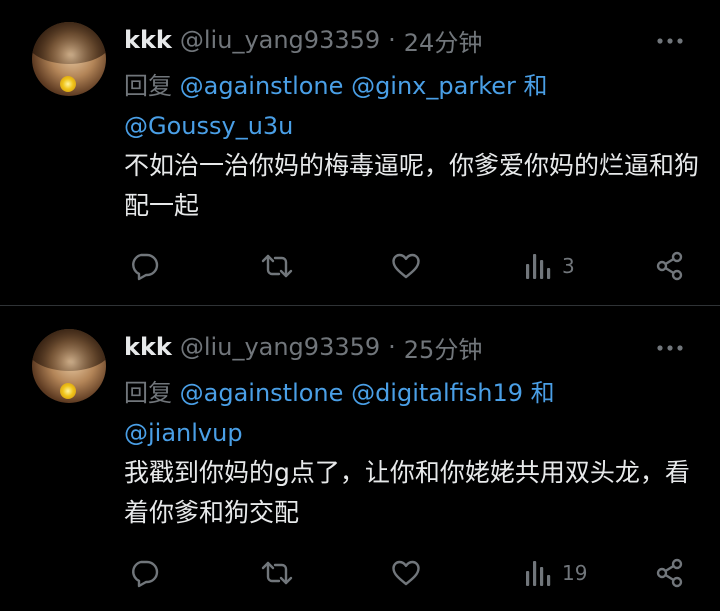 The width and height of the screenshot is (720, 611). I want to click on mention-link: @Goussy_u3u, so click(208, 126).